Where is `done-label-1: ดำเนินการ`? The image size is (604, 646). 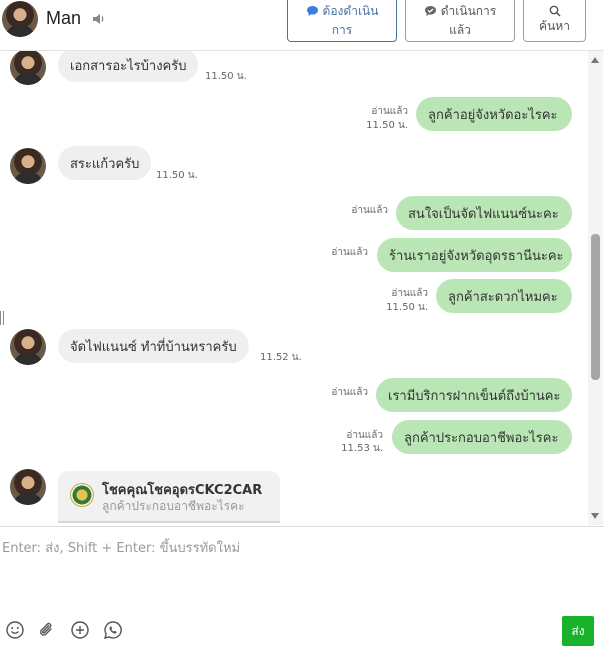
done-label-1: ดำเนินการ is located at coordinates (468, 10).